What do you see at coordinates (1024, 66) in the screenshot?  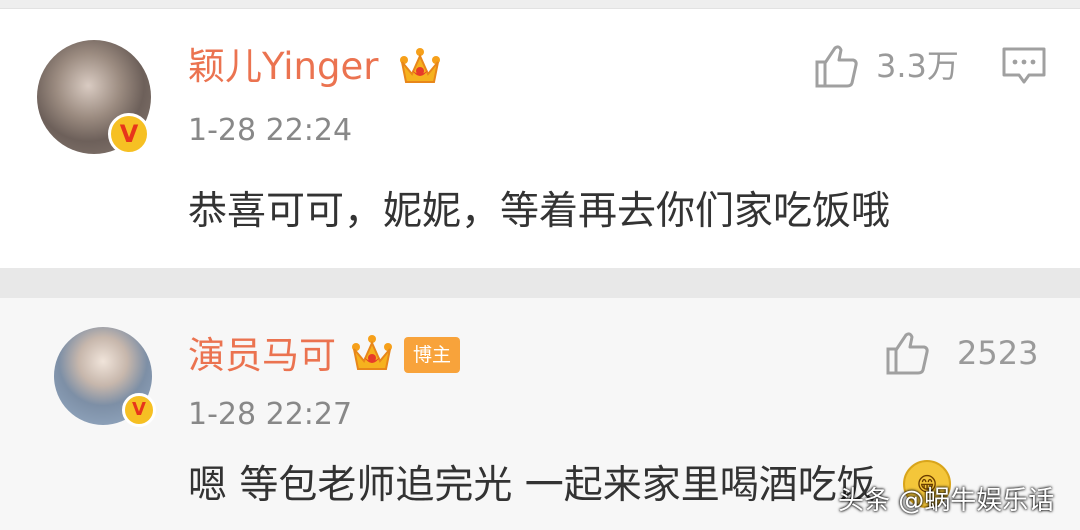 I see `comment-icon` at bounding box center [1024, 66].